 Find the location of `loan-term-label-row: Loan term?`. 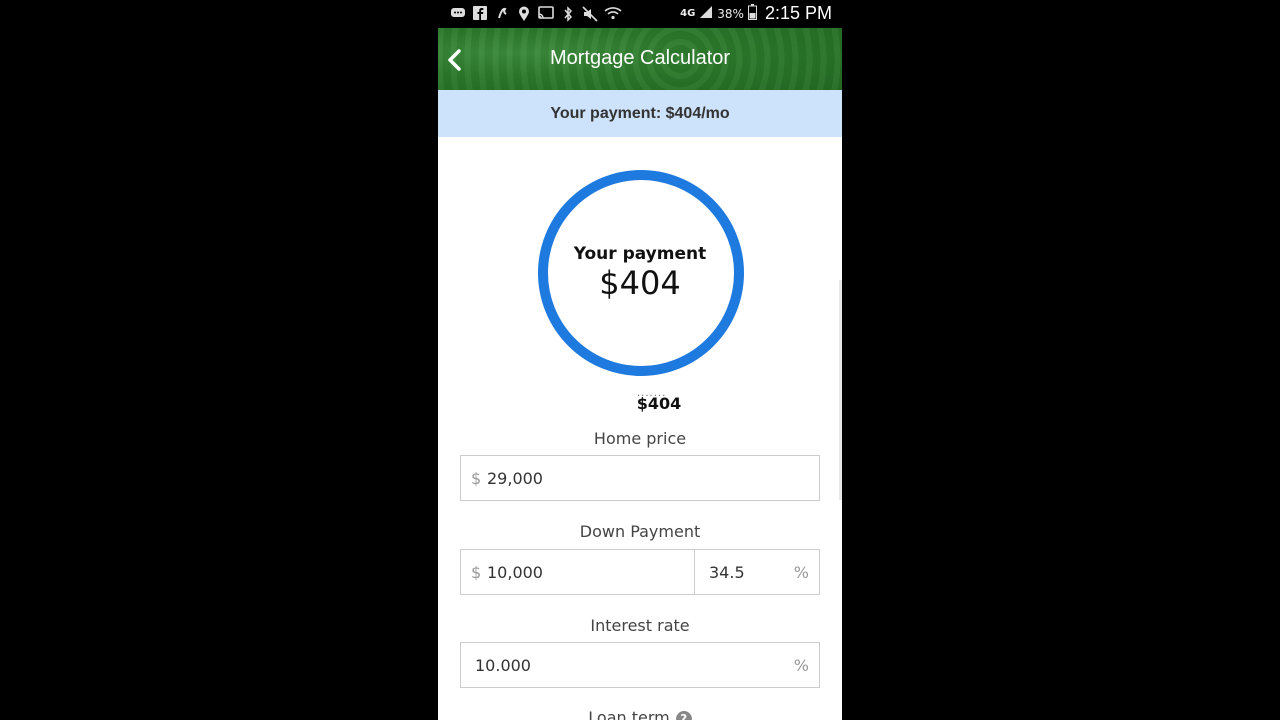

loan-term-label-row: Loan term? is located at coordinates (640, 714).